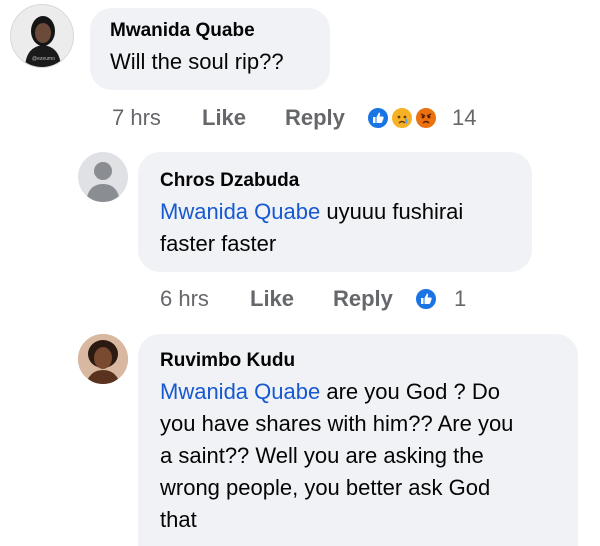  I want to click on reaction-summary: 1, so click(444, 299).